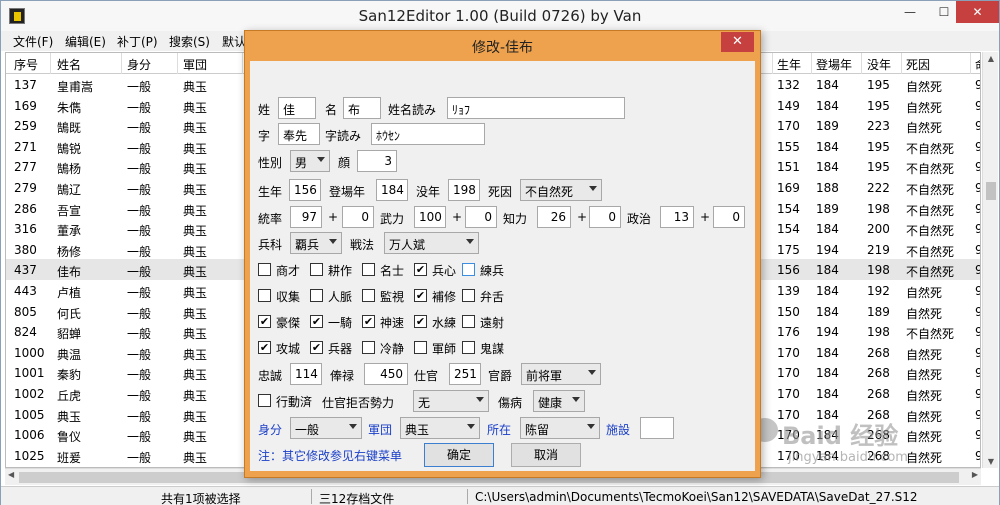 The height and width of the screenshot is (505, 1000). Describe the element at coordinates (910, 12) in the screenshot. I see `minimize-button: —` at that location.